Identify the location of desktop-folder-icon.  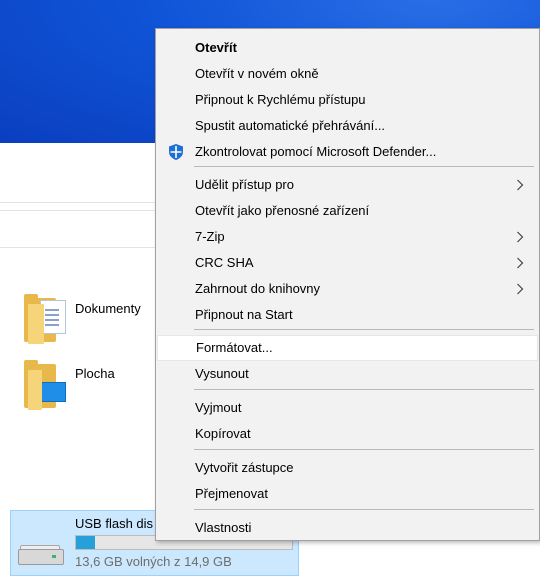
(48, 386).